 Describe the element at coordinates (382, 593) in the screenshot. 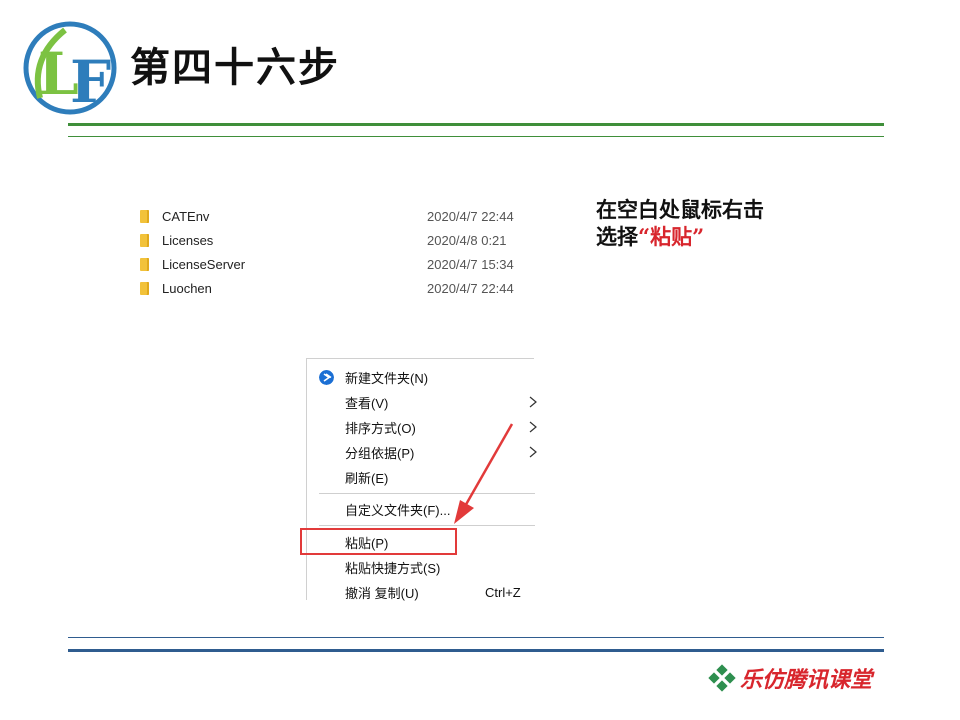

I see `menu-item-label: 撤消 复制(U)` at that location.